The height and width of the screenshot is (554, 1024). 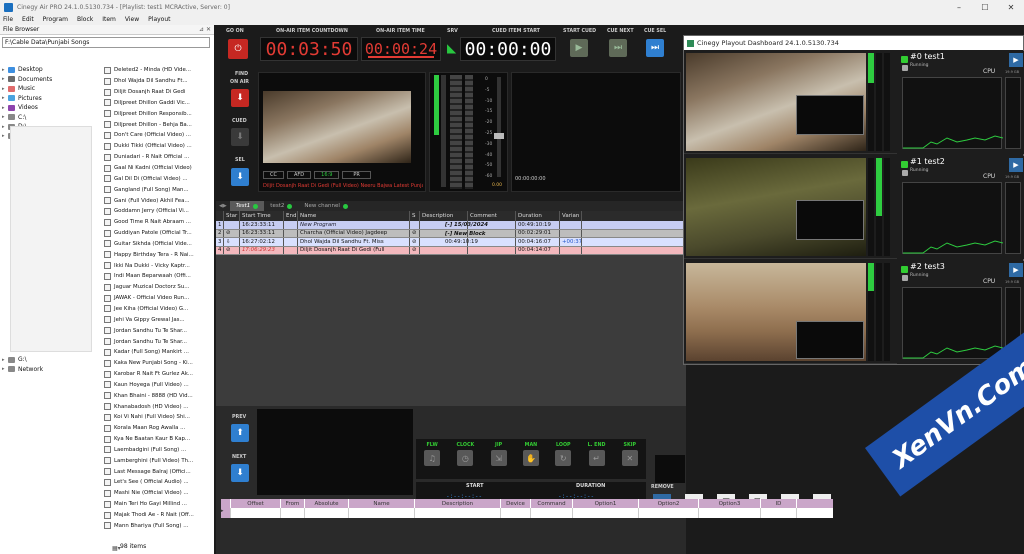 I want to click on start-cued-button: ▶, so click(x=579, y=48).